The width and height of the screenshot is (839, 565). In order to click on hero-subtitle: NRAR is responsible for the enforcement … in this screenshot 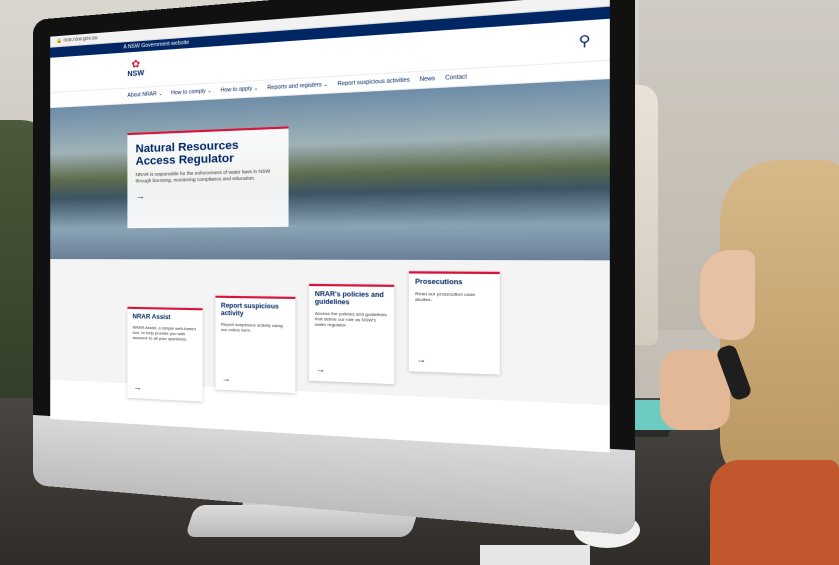, I will do `click(203, 176)`.